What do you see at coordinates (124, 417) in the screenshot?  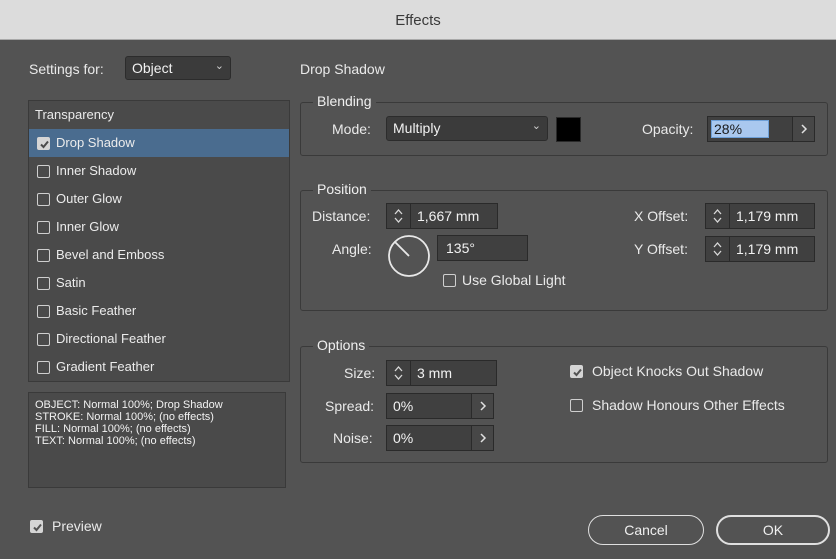 I see `summary-line-stroke: STROKE: Normal 100%; (no effects)` at bounding box center [124, 417].